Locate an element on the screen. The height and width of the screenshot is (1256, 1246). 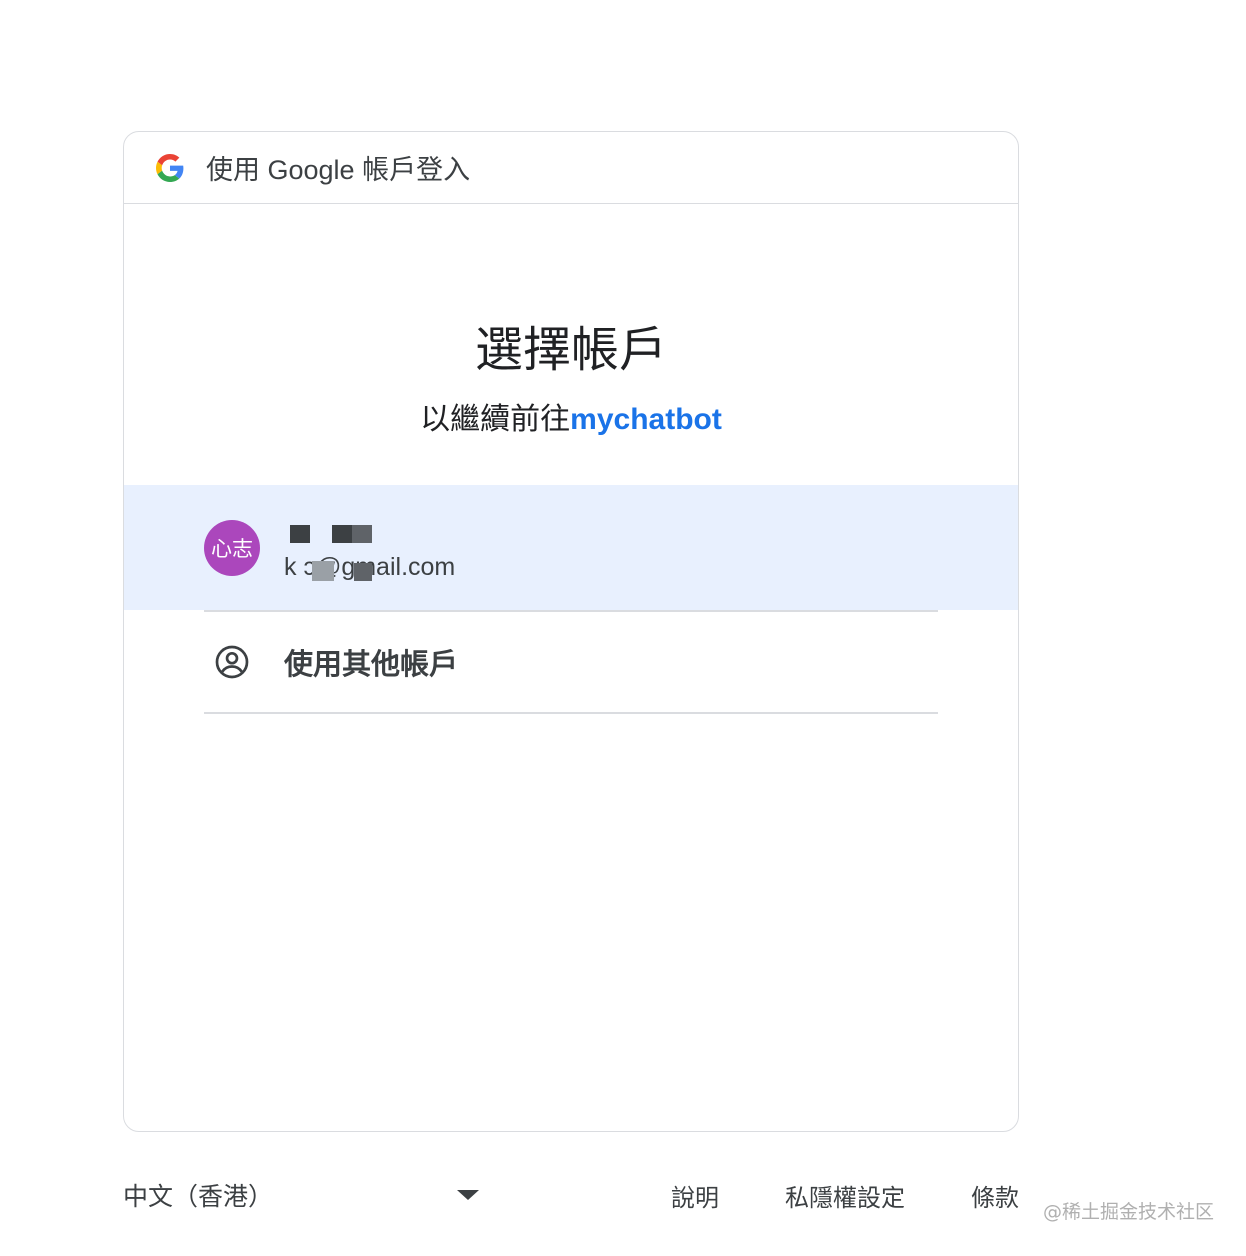
divider is located at coordinates (571, 713).